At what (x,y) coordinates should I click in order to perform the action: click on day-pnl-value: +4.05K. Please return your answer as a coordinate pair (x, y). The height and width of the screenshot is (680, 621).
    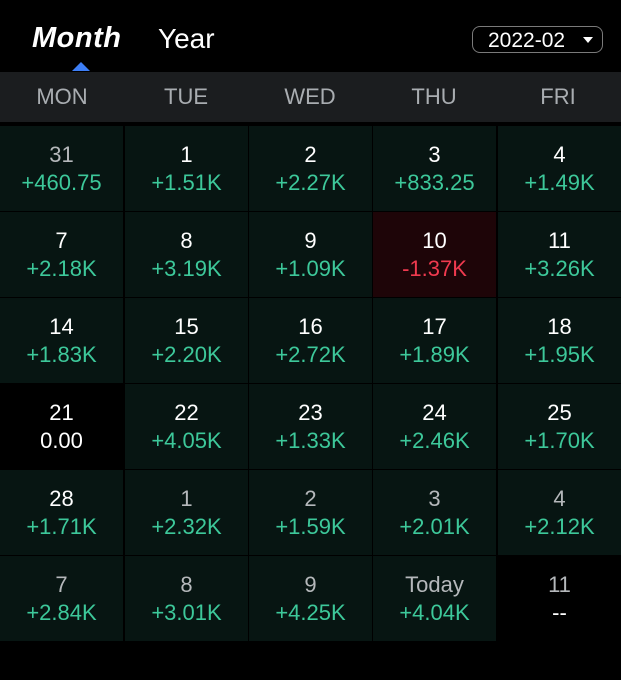
    Looking at the image, I should click on (186, 440).